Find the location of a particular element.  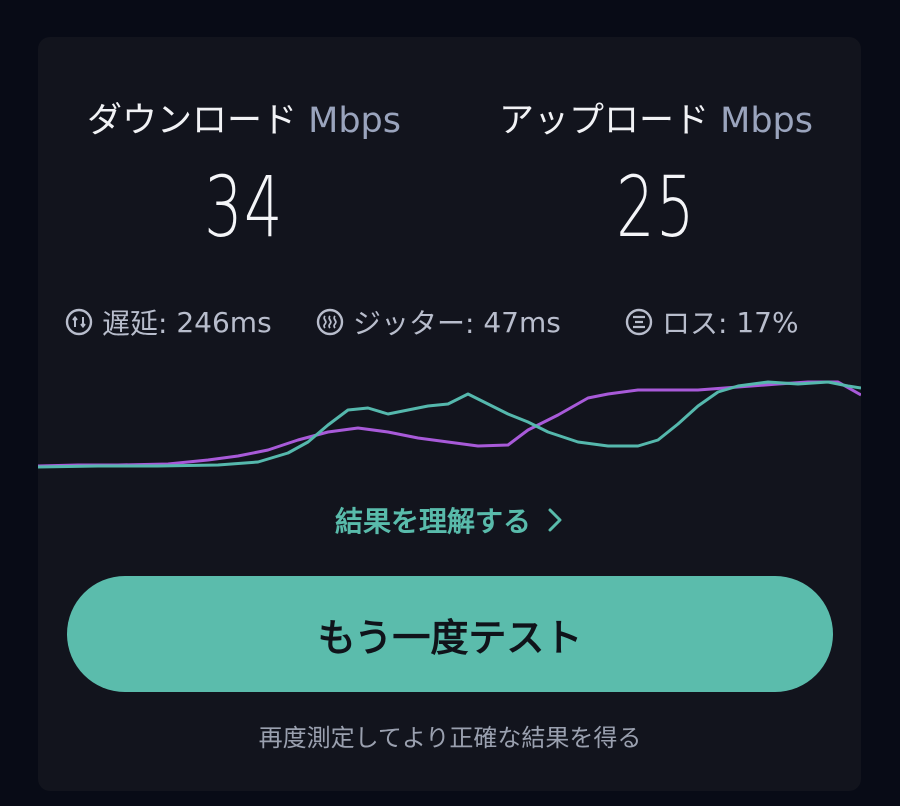

download-unit: Mbps is located at coordinates (355, 121).